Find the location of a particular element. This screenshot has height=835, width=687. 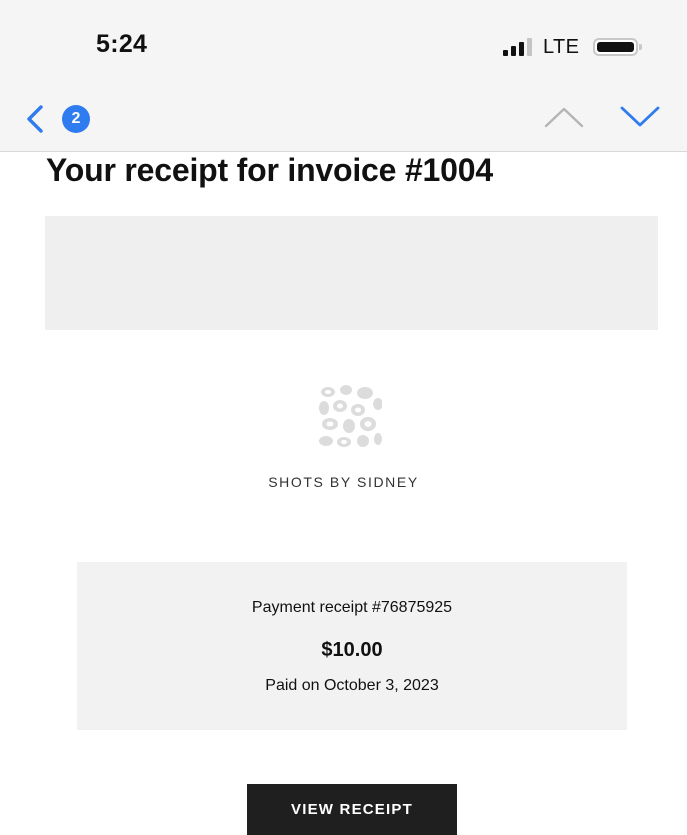

chevron-left-icon is located at coordinates (35, 119).